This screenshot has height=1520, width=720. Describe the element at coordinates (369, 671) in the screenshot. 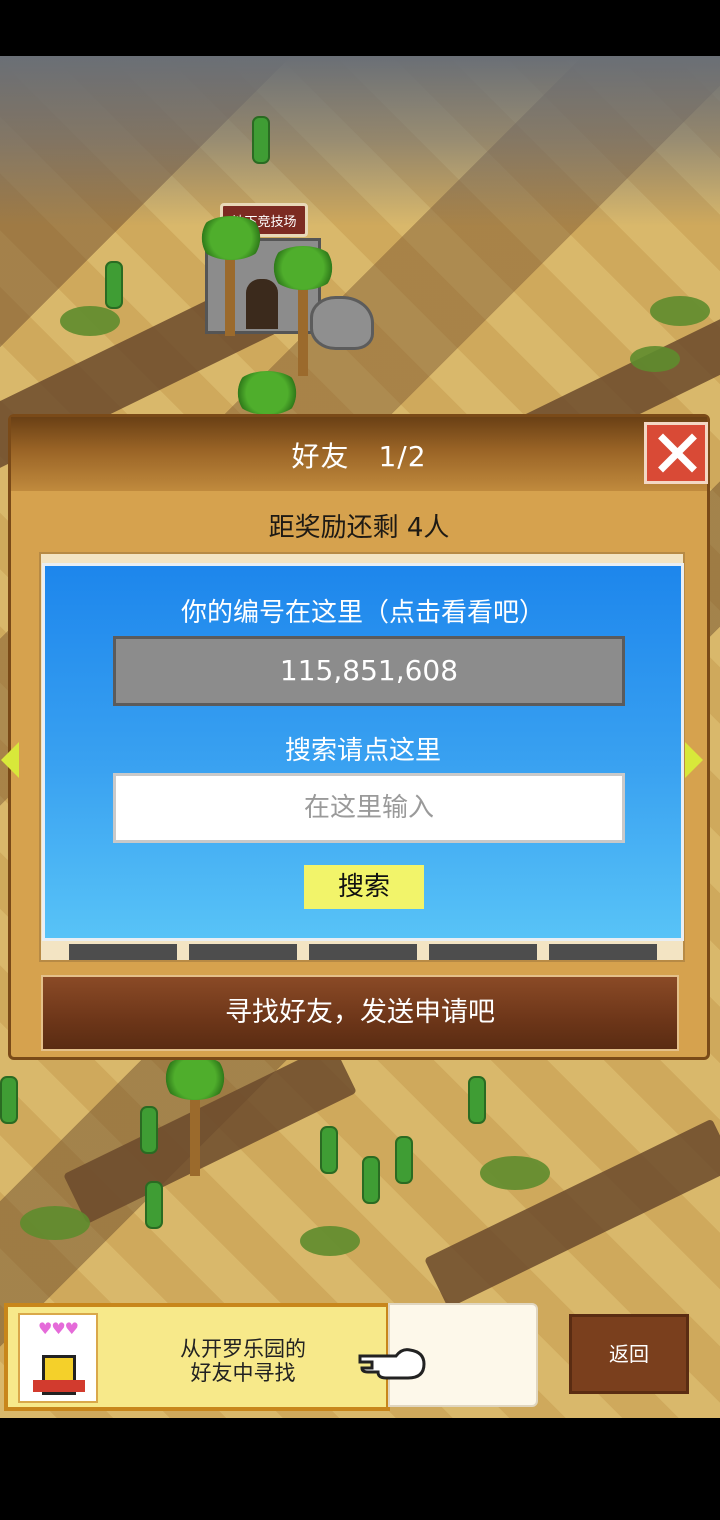

I see `player-id-display: 115,851,608` at that location.